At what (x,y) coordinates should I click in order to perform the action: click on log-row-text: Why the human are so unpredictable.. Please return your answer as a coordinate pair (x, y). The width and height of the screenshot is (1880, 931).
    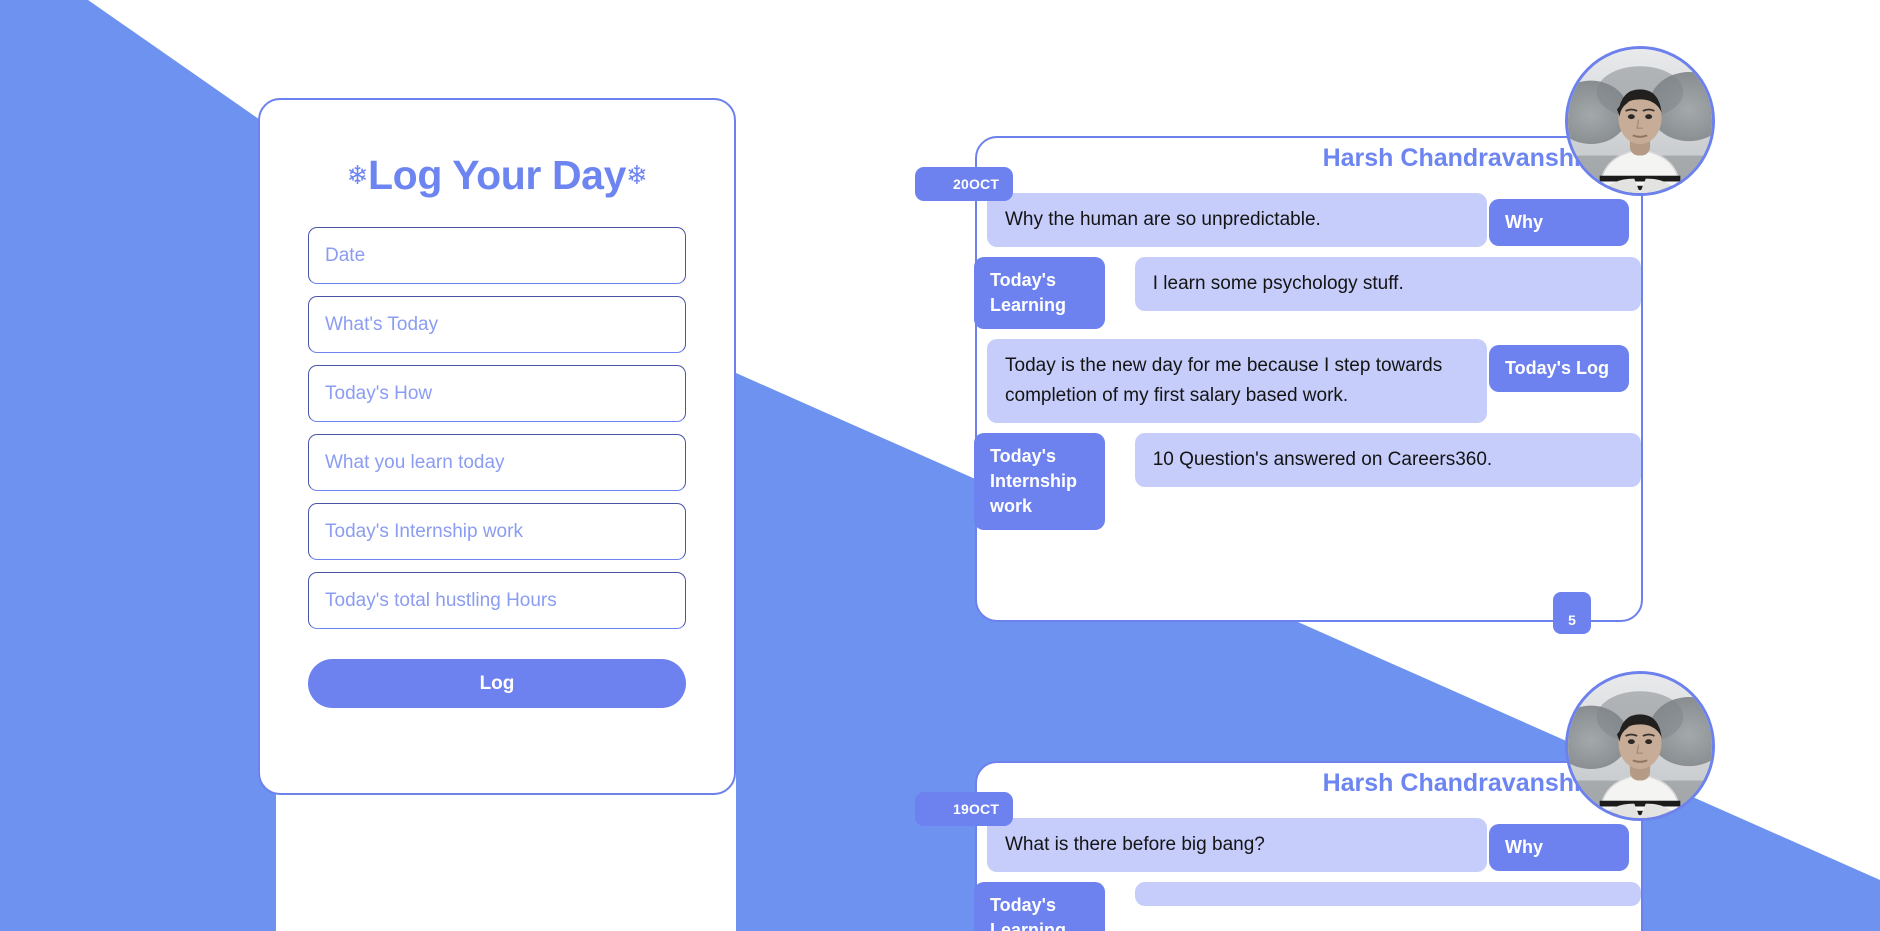
    Looking at the image, I should click on (1237, 220).